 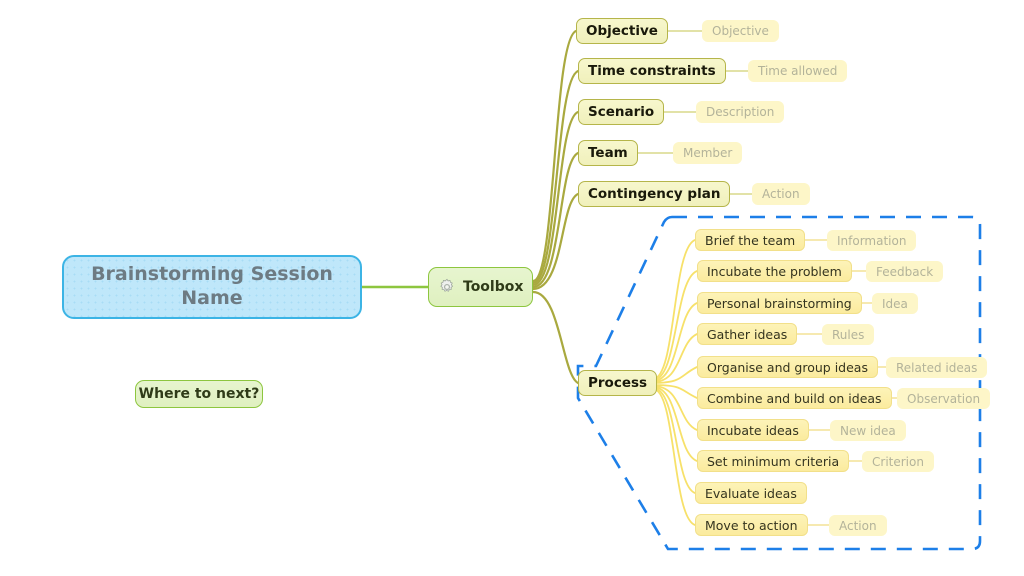 I want to click on leaf-idea: Idea, so click(x=895, y=303).